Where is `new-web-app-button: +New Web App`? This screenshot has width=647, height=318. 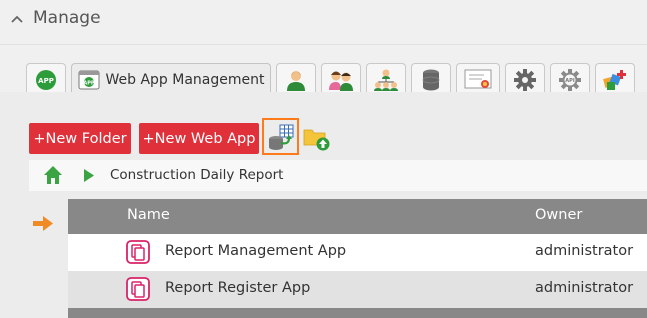 new-web-app-button: +New Web App is located at coordinates (199, 138).